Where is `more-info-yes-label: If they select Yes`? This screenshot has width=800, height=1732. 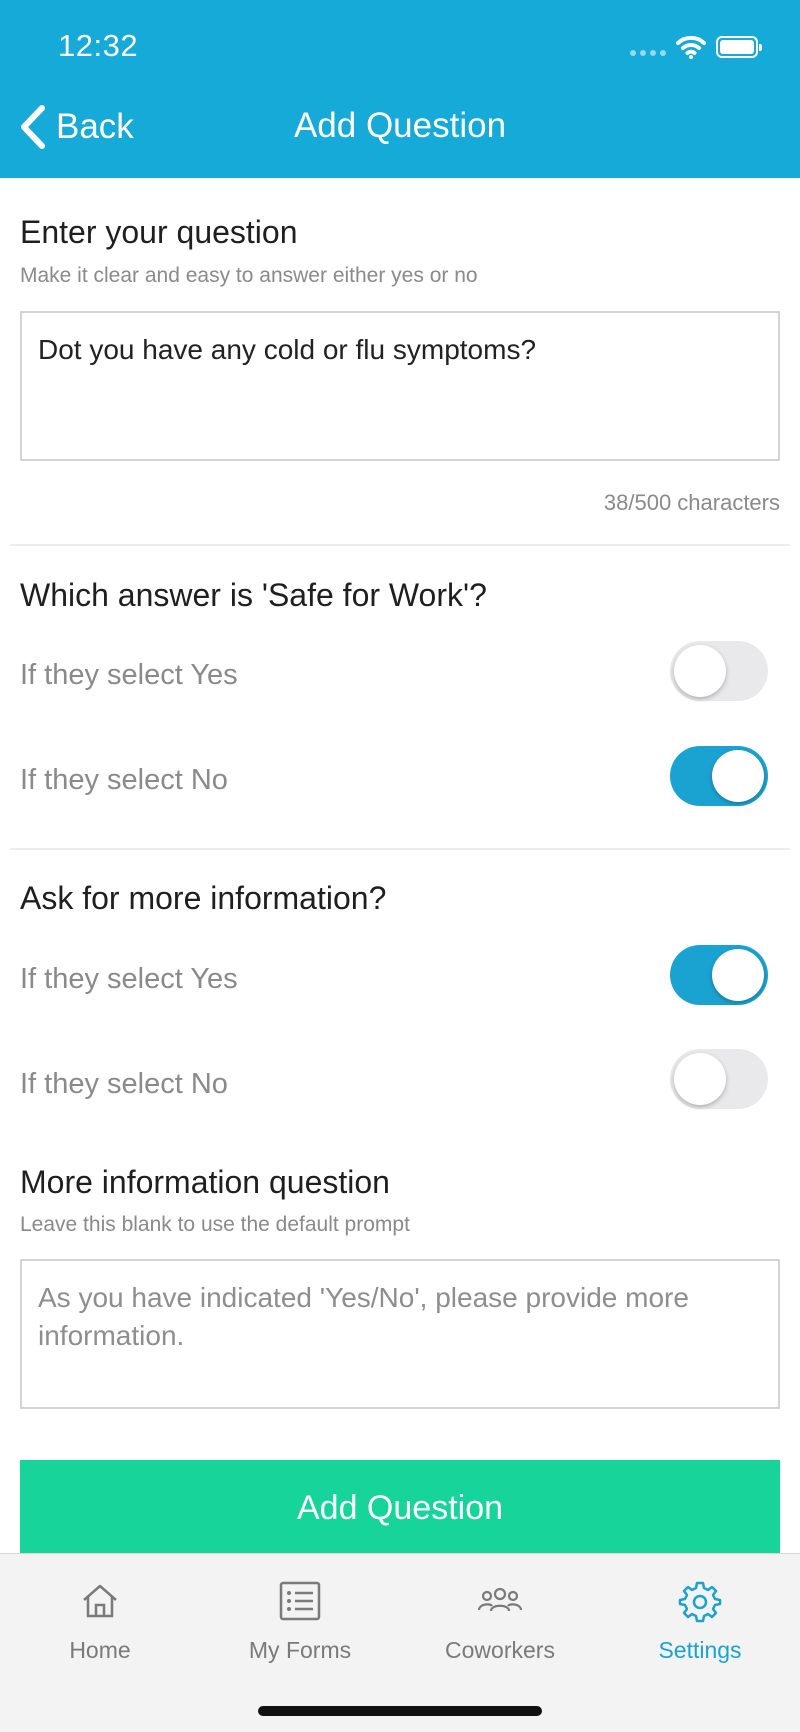
more-info-yes-label: If they select Yes is located at coordinates (129, 979).